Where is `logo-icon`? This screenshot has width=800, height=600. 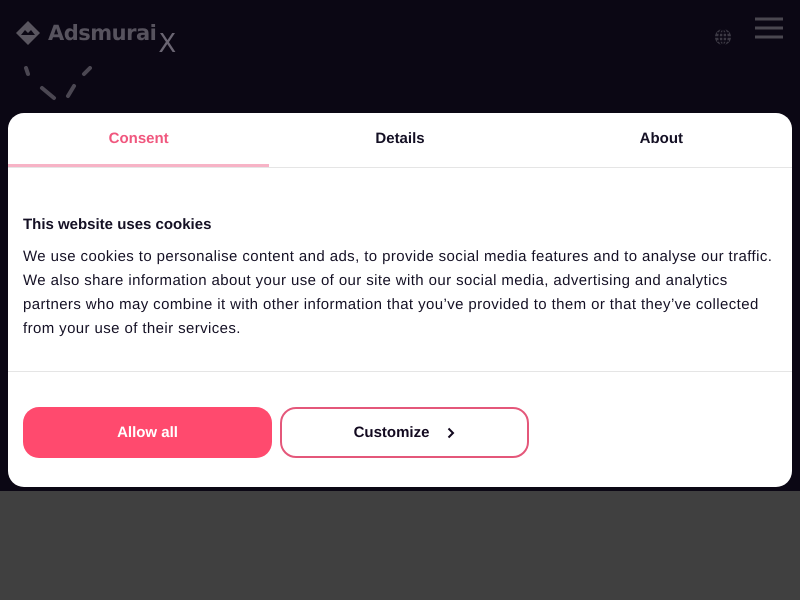 logo-icon is located at coordinates (28, 33).